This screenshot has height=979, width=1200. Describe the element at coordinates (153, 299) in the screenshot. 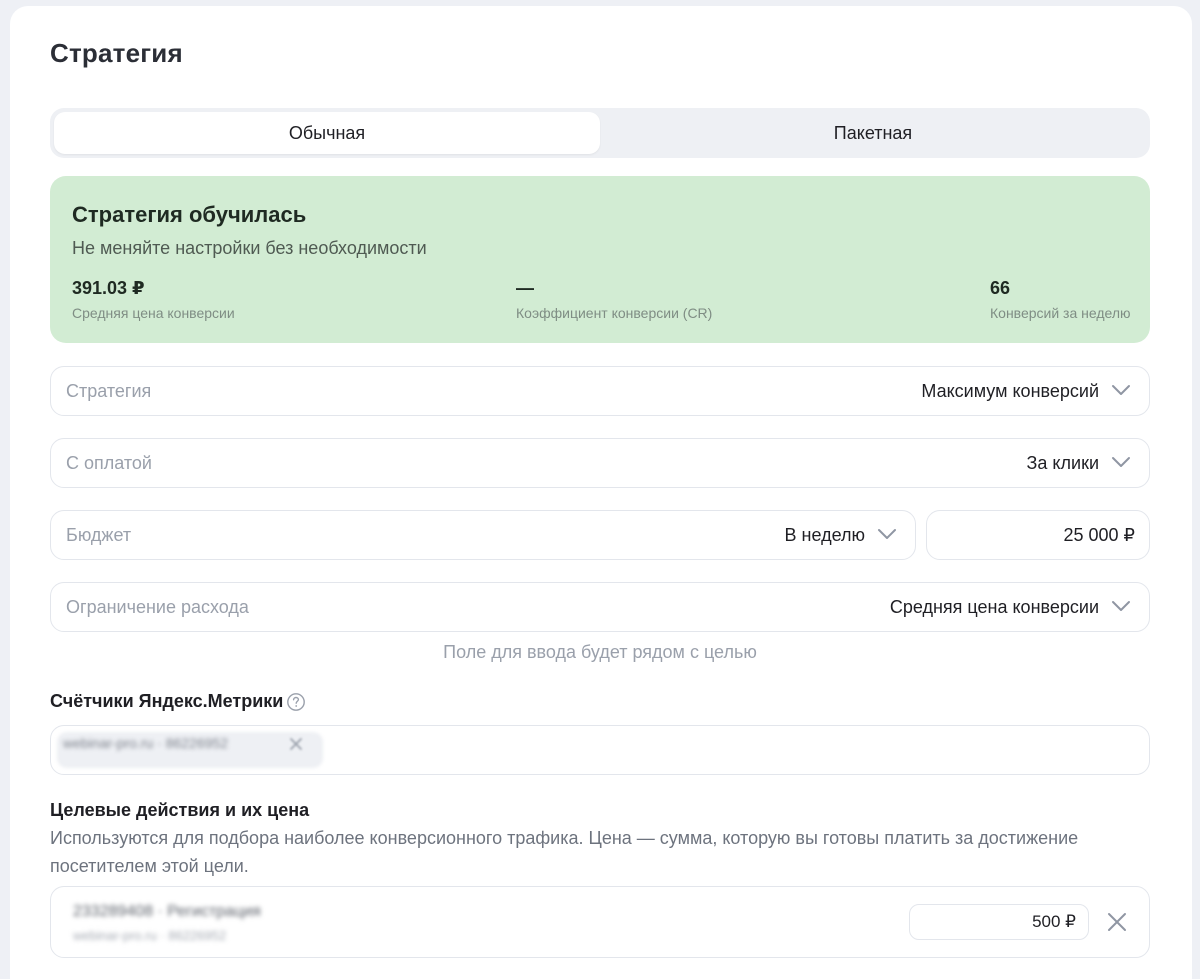

I see `metric-avg-conversion-cost: 391.03 ₽ Средняя цена конверсии` at that location.